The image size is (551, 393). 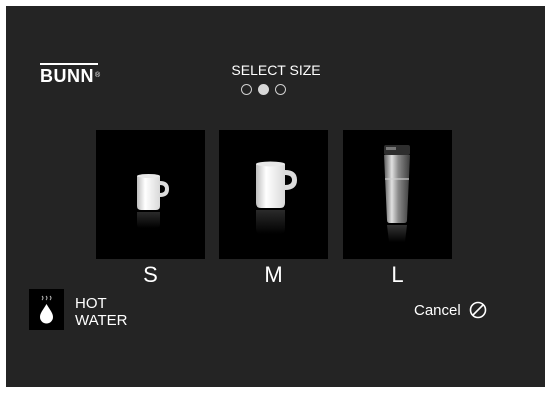 I want to click on cancel-button: Cancel, so click(x=450, y=310).